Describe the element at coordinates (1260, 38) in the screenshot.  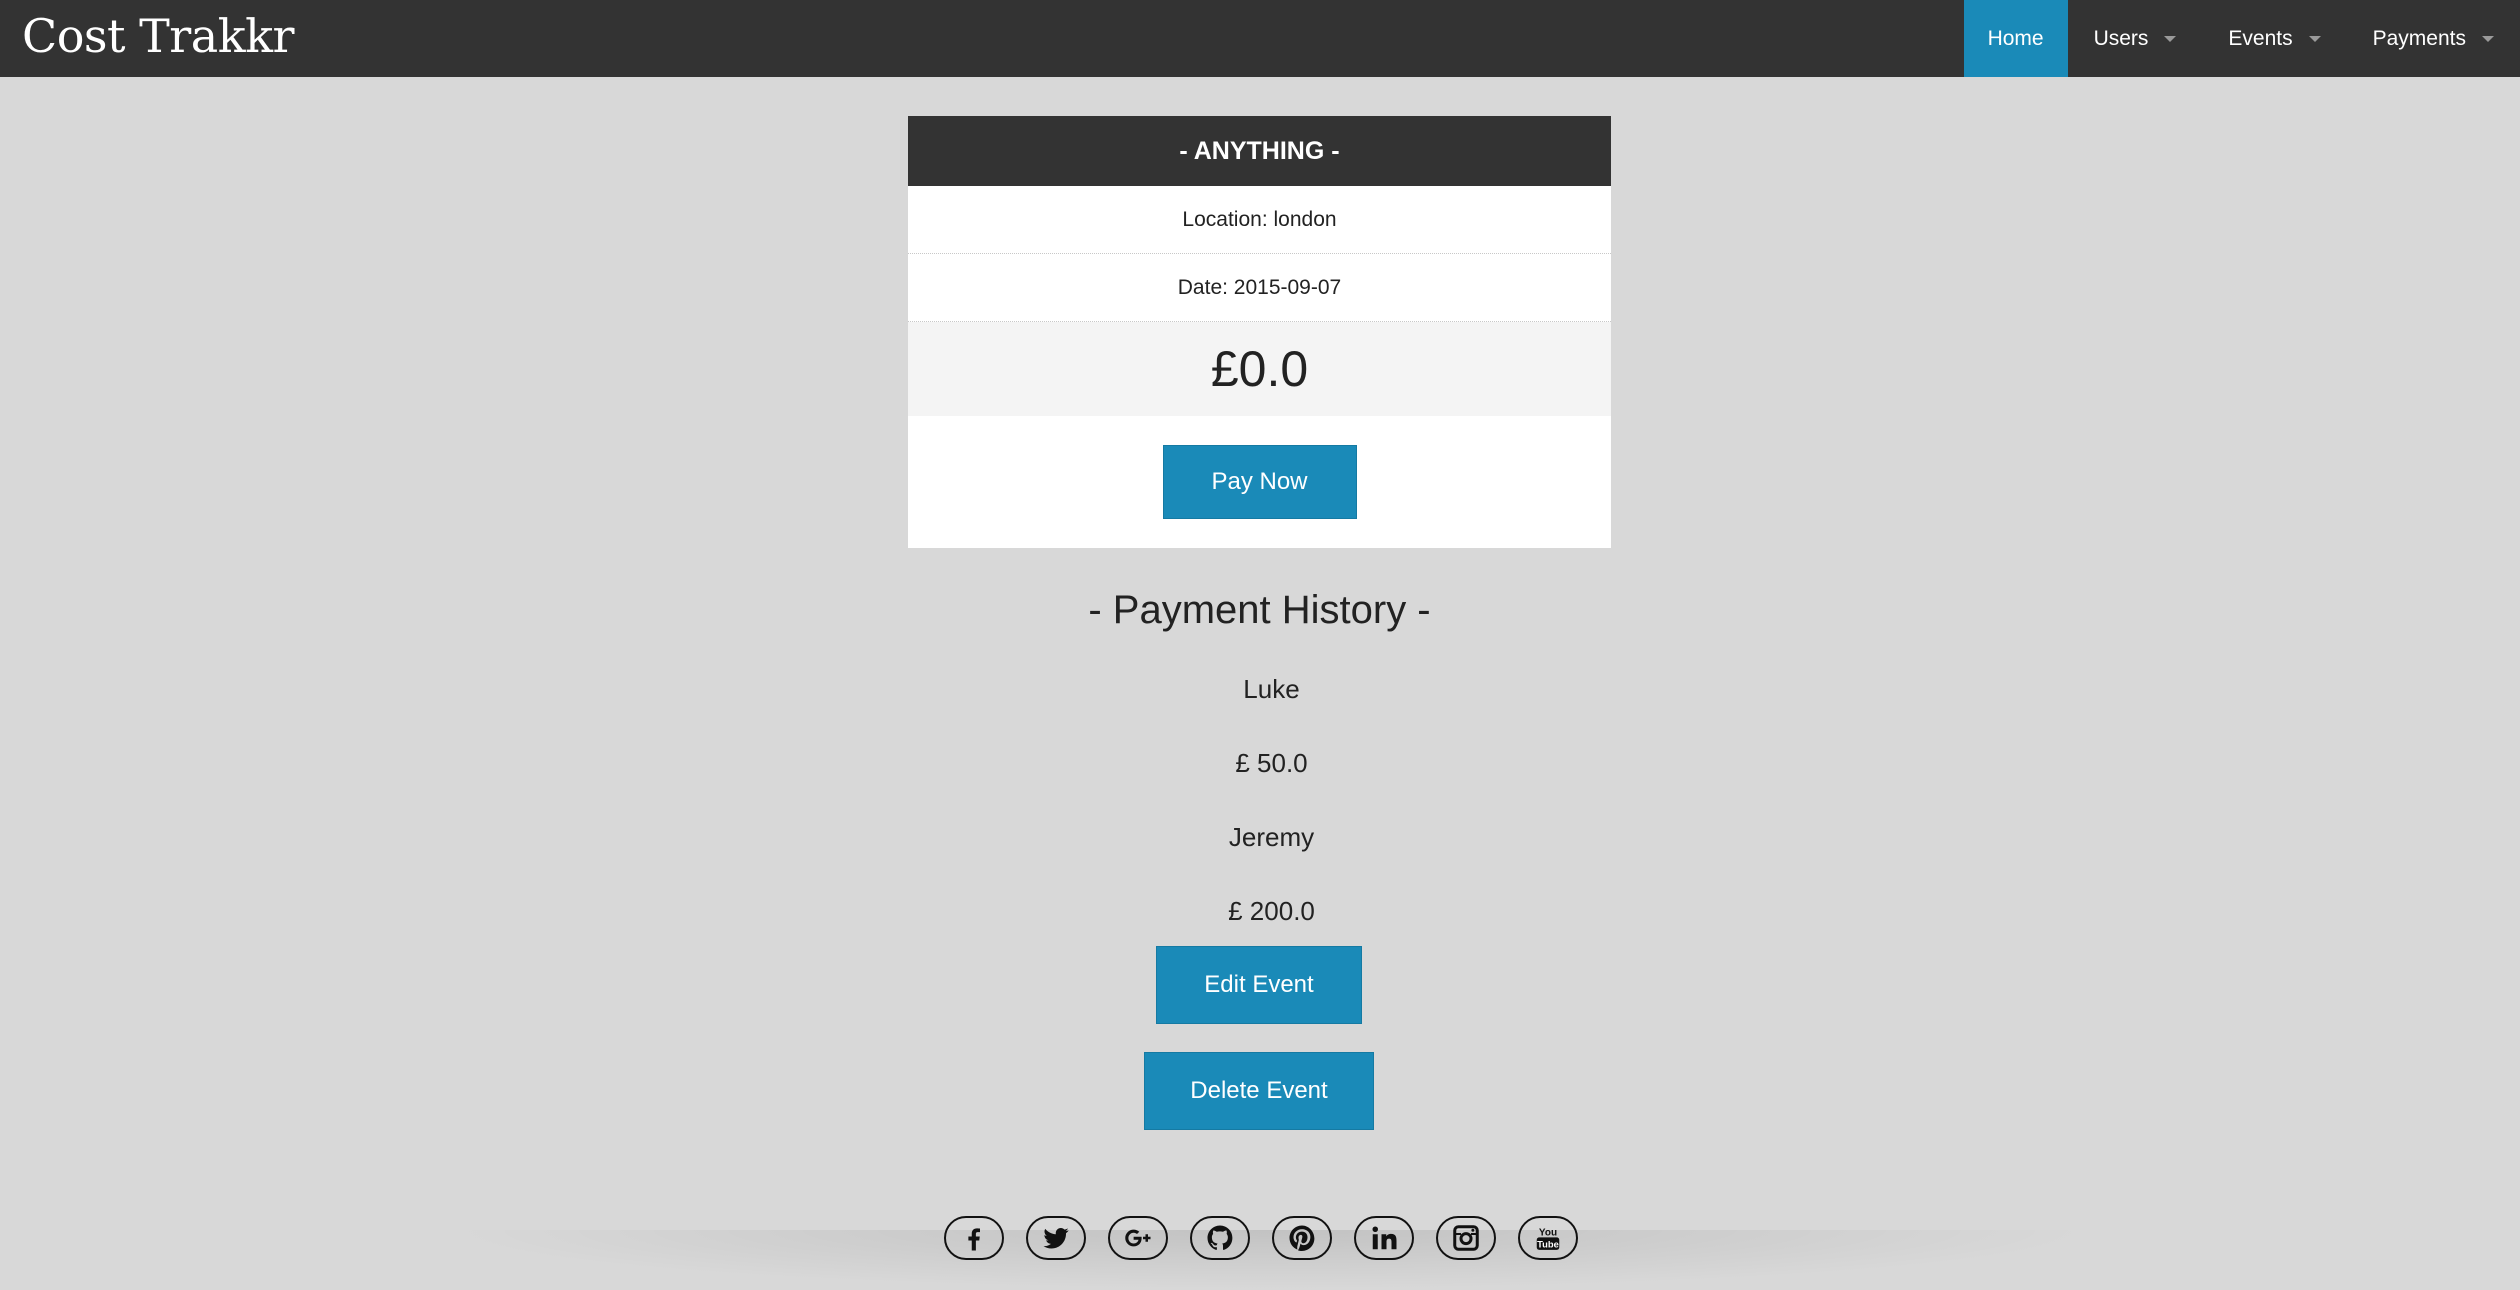
I see `top-navbar: Cost Trakkr Home Users Events Payments` at that location.